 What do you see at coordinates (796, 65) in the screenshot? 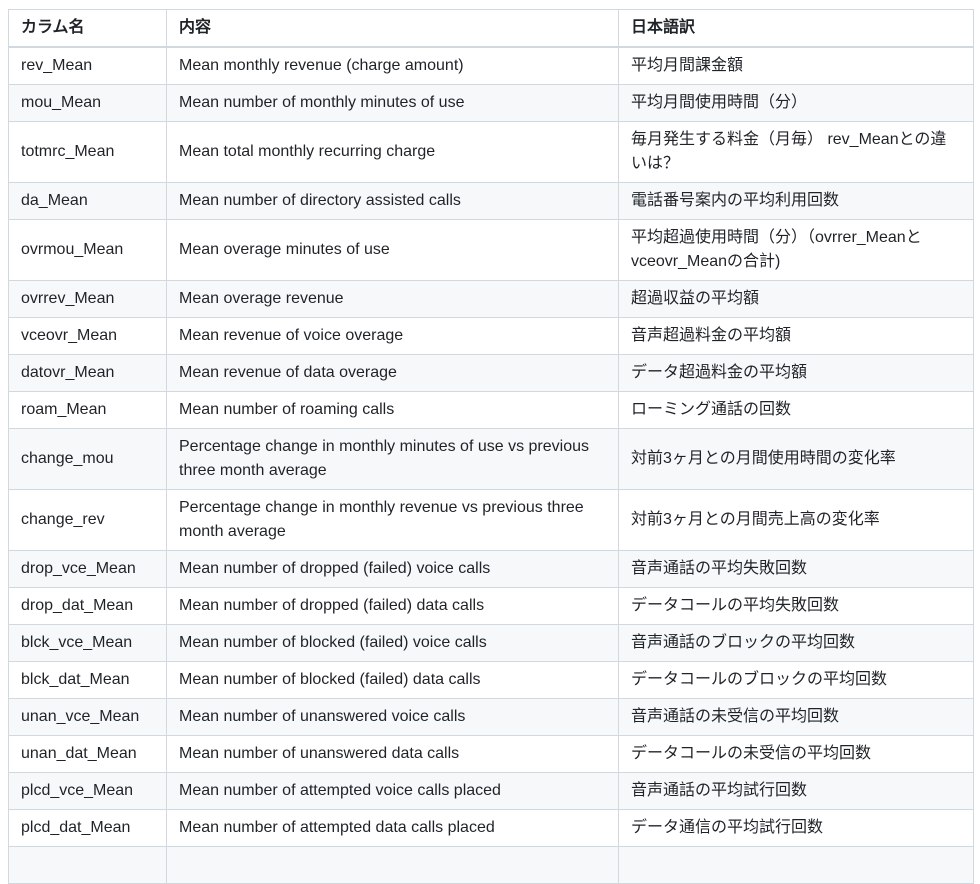
I see `cell-japanese: 平均月間課金額` at bounding box center [796, 65].